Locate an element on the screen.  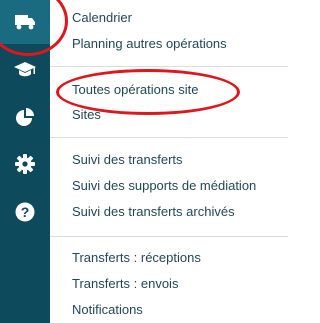
sidebar-item-training is located at coordinates (25, 70).